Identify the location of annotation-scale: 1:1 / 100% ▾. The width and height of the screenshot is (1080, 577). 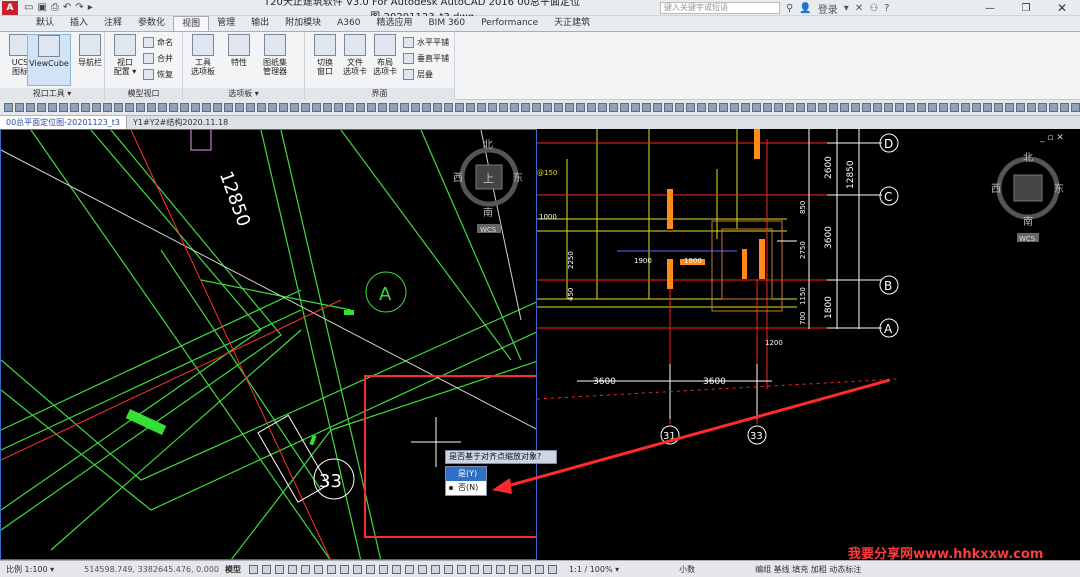
(594, 569).